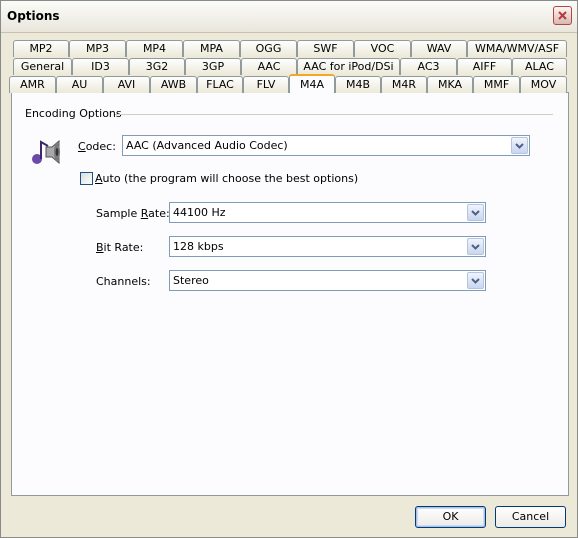 The height and width of the screenshot is (538, 578). Describe the element at coordinates (326, 145) in the screenshot. I see `codec-select: AAC (Advanced Audio Codec)` at that location.